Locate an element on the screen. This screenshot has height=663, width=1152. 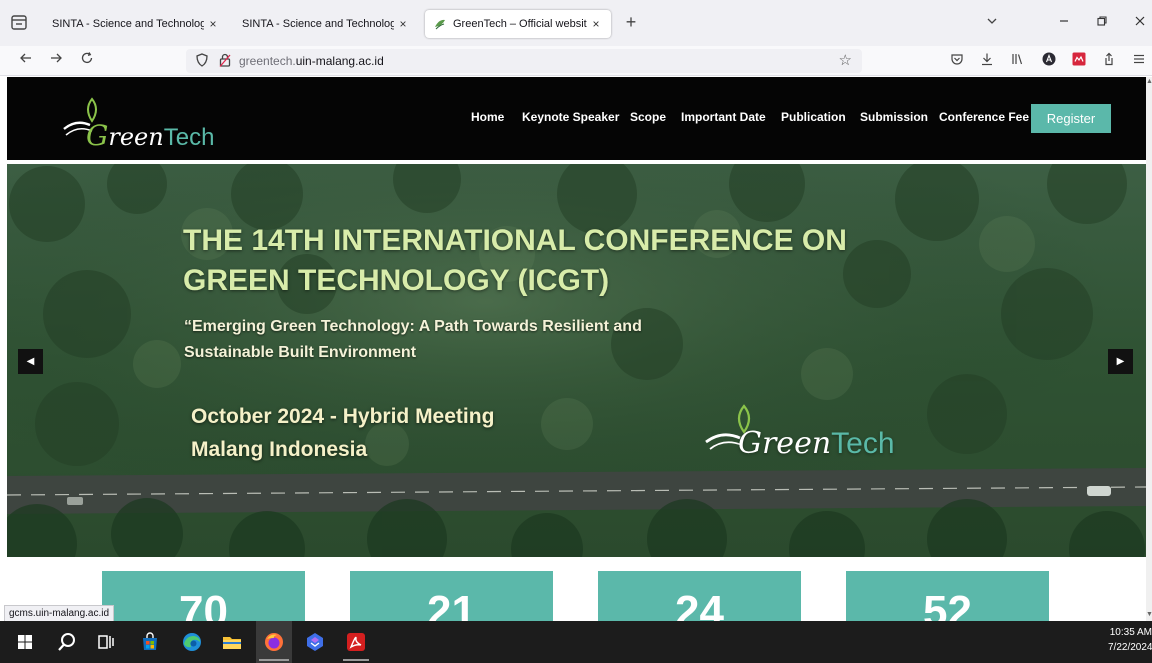
hero-logo-word-tech: Tech is located at coordinates (863, 443).